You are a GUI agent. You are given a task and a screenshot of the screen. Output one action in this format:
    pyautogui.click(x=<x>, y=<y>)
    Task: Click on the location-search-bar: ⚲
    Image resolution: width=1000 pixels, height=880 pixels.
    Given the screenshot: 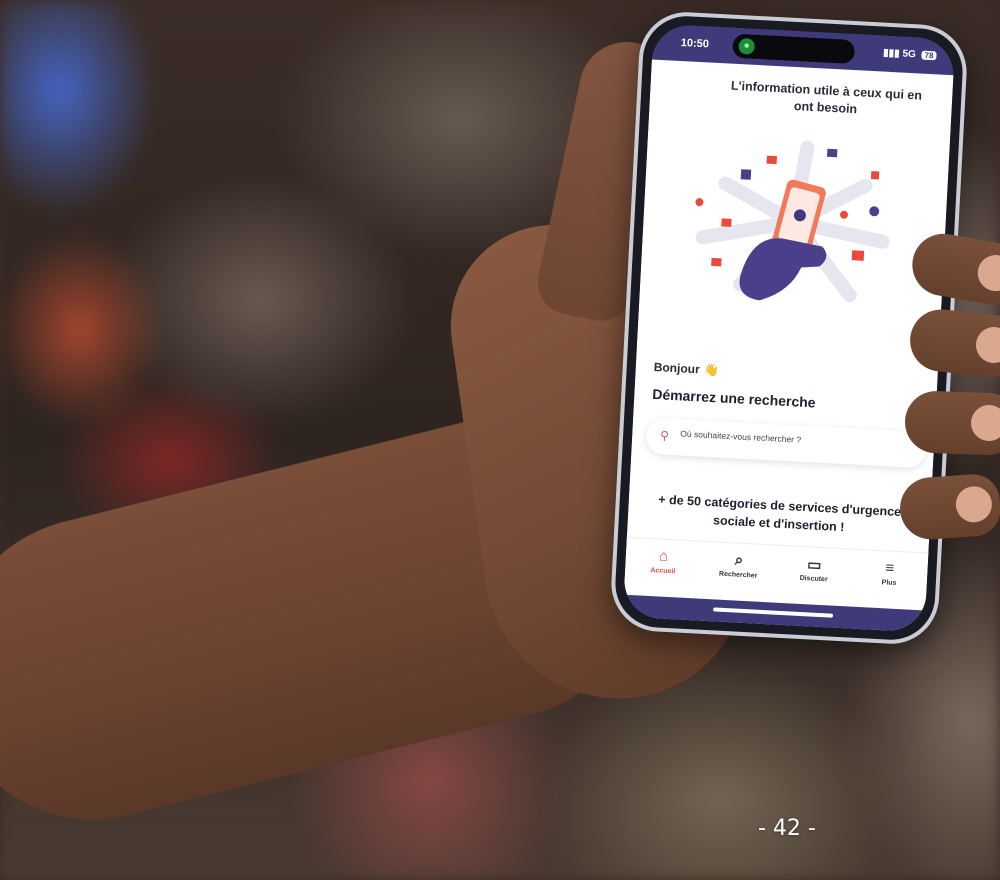 What is the action you would take?
    pyautogui.click(x=786, y=443)
    